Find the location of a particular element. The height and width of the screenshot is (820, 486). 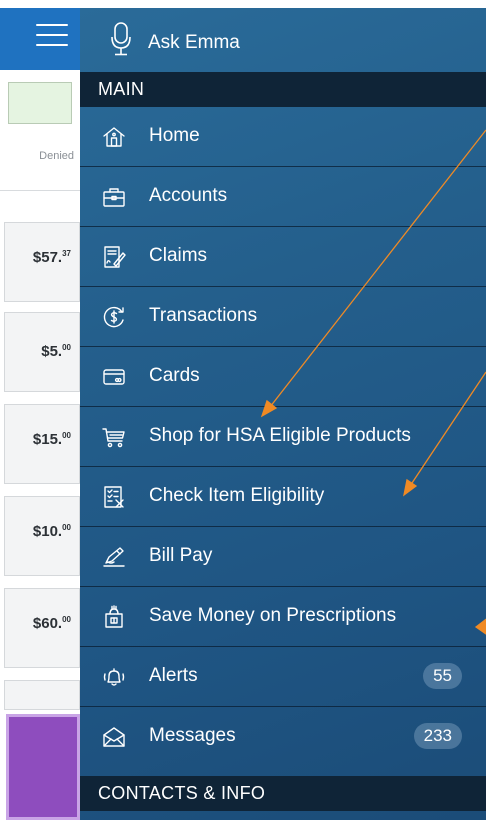

amount-value: $60.00 is located at coordinates (51, 623).